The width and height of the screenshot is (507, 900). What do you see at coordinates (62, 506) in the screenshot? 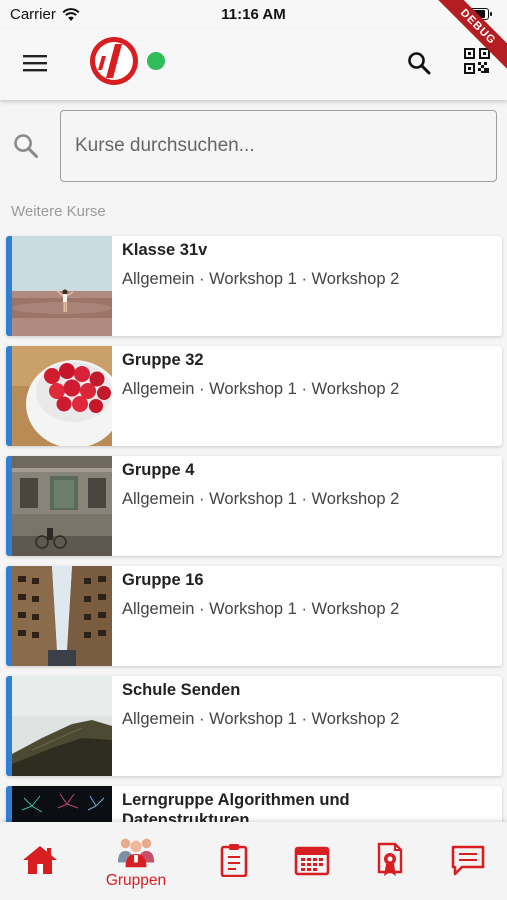
I see `building-photo` at bounding box center [62, 506].